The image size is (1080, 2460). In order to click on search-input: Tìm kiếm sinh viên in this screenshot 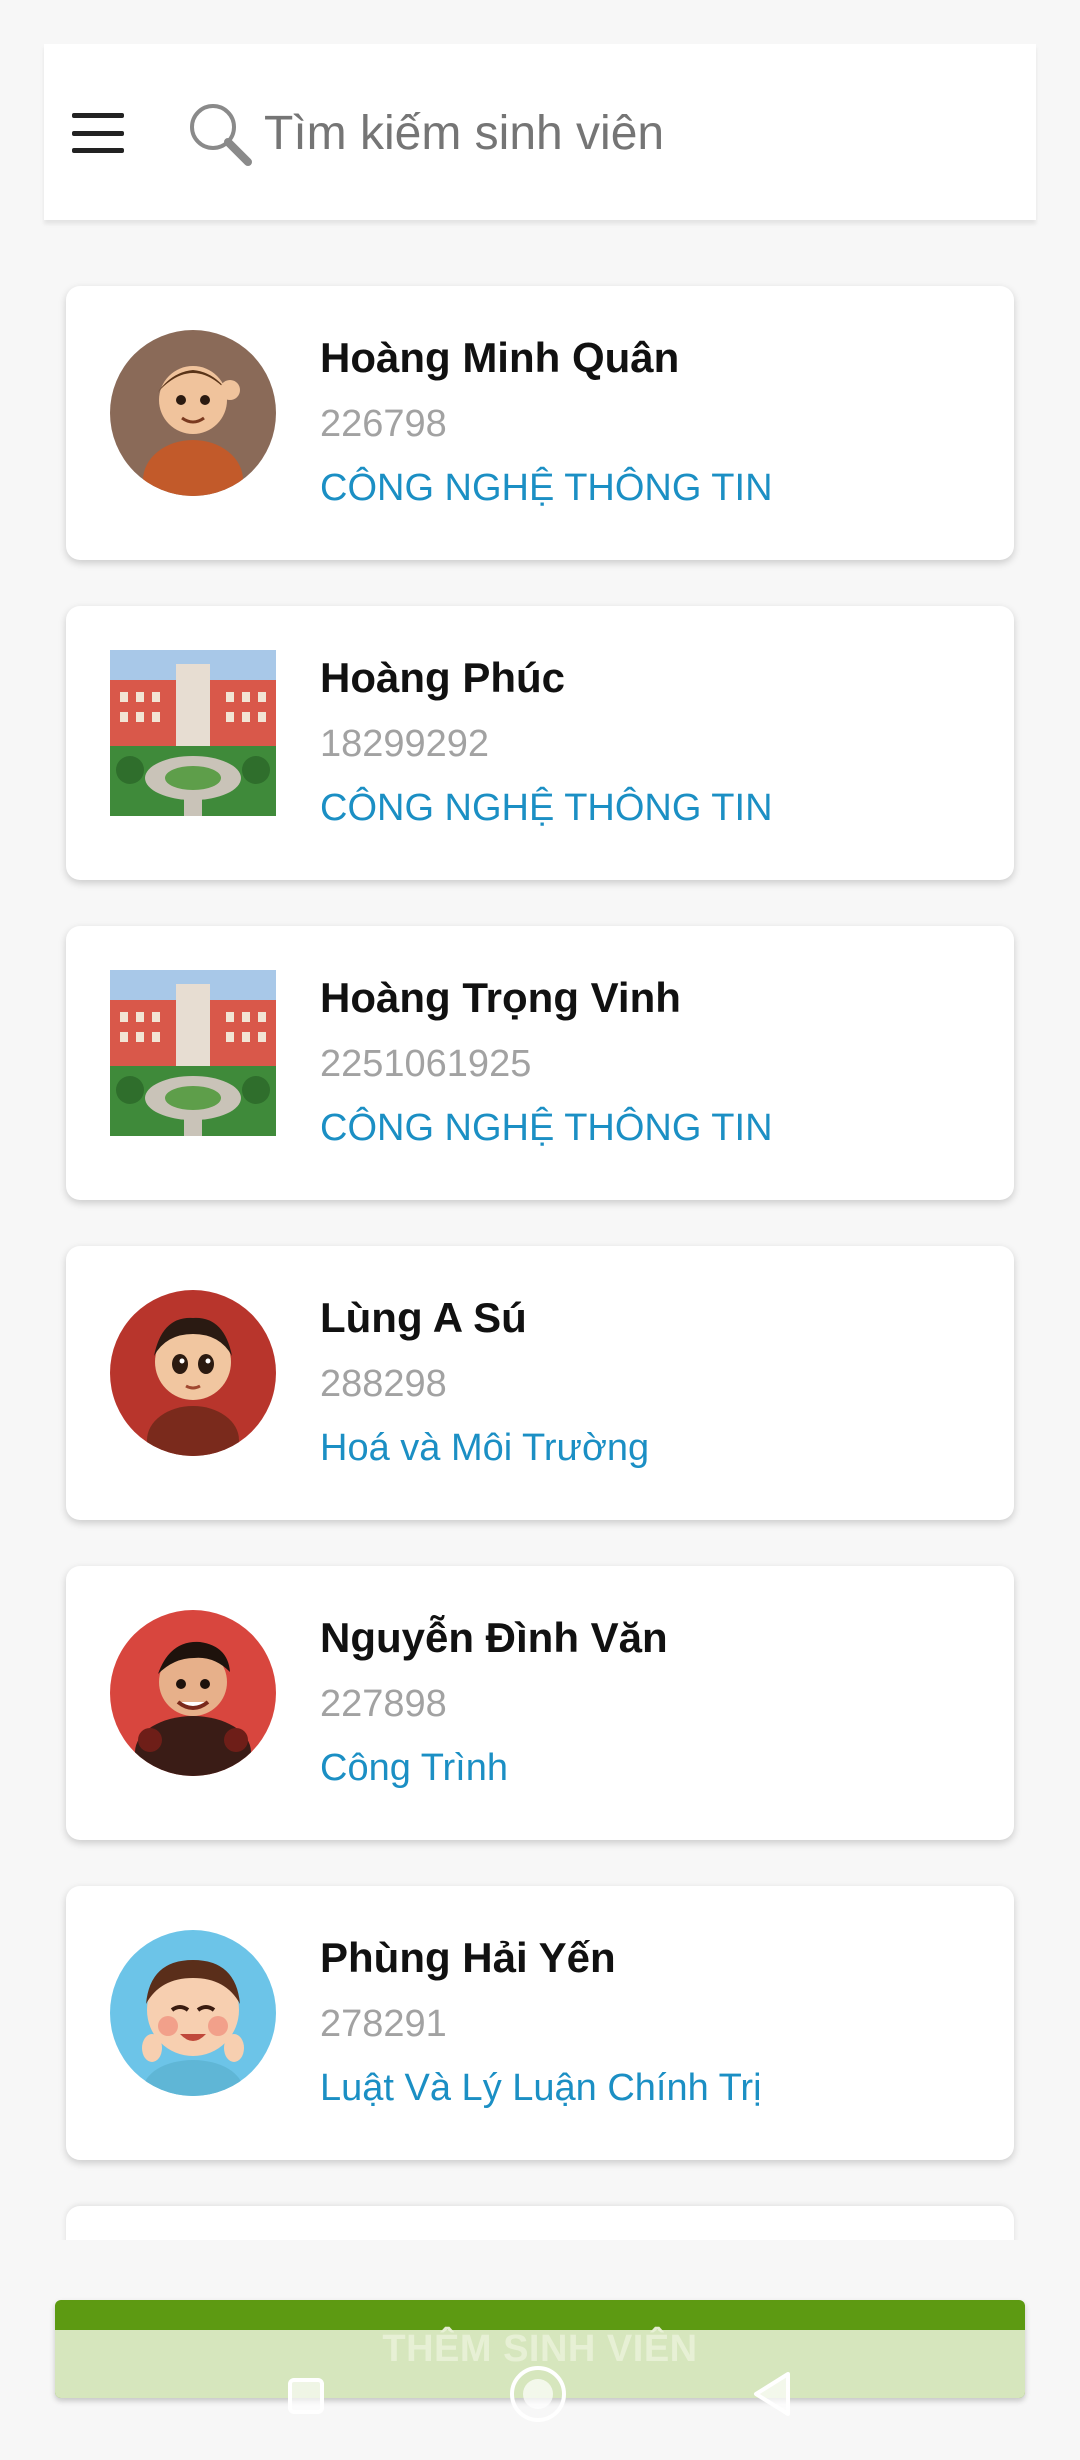, I will do `click(464, 134)`.